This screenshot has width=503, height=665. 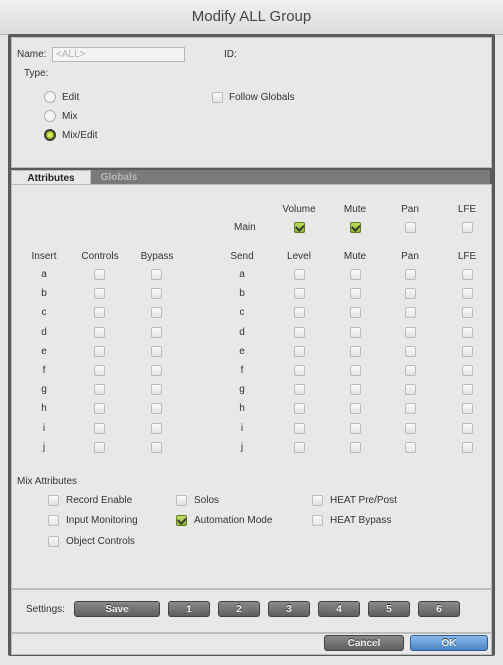 What do you see at coordinates (410, 389) in the screenshot?
I see `send-g-pan-checkbox` at bounding box center [410, 389].